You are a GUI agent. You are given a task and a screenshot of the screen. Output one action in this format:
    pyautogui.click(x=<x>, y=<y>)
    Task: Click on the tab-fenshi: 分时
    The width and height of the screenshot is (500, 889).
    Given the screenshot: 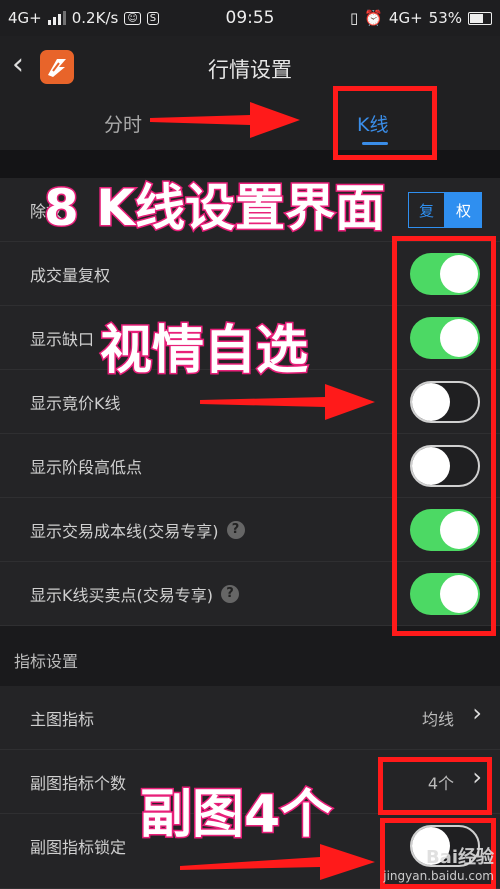 What is the action you would take?
    pyautogui.click(x=123, y=123)
    